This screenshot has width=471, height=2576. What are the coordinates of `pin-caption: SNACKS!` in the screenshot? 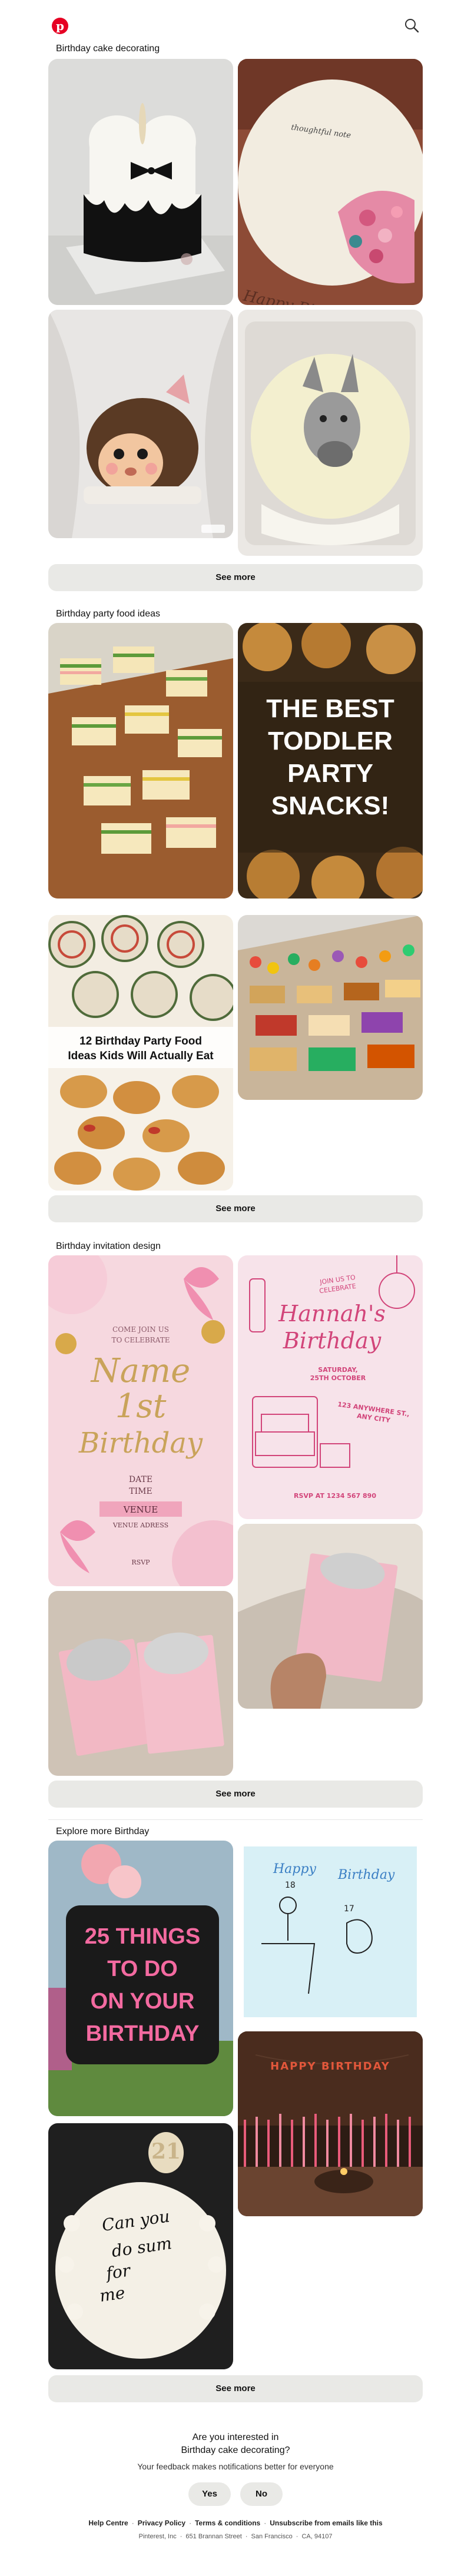 It's located at (330, 805).